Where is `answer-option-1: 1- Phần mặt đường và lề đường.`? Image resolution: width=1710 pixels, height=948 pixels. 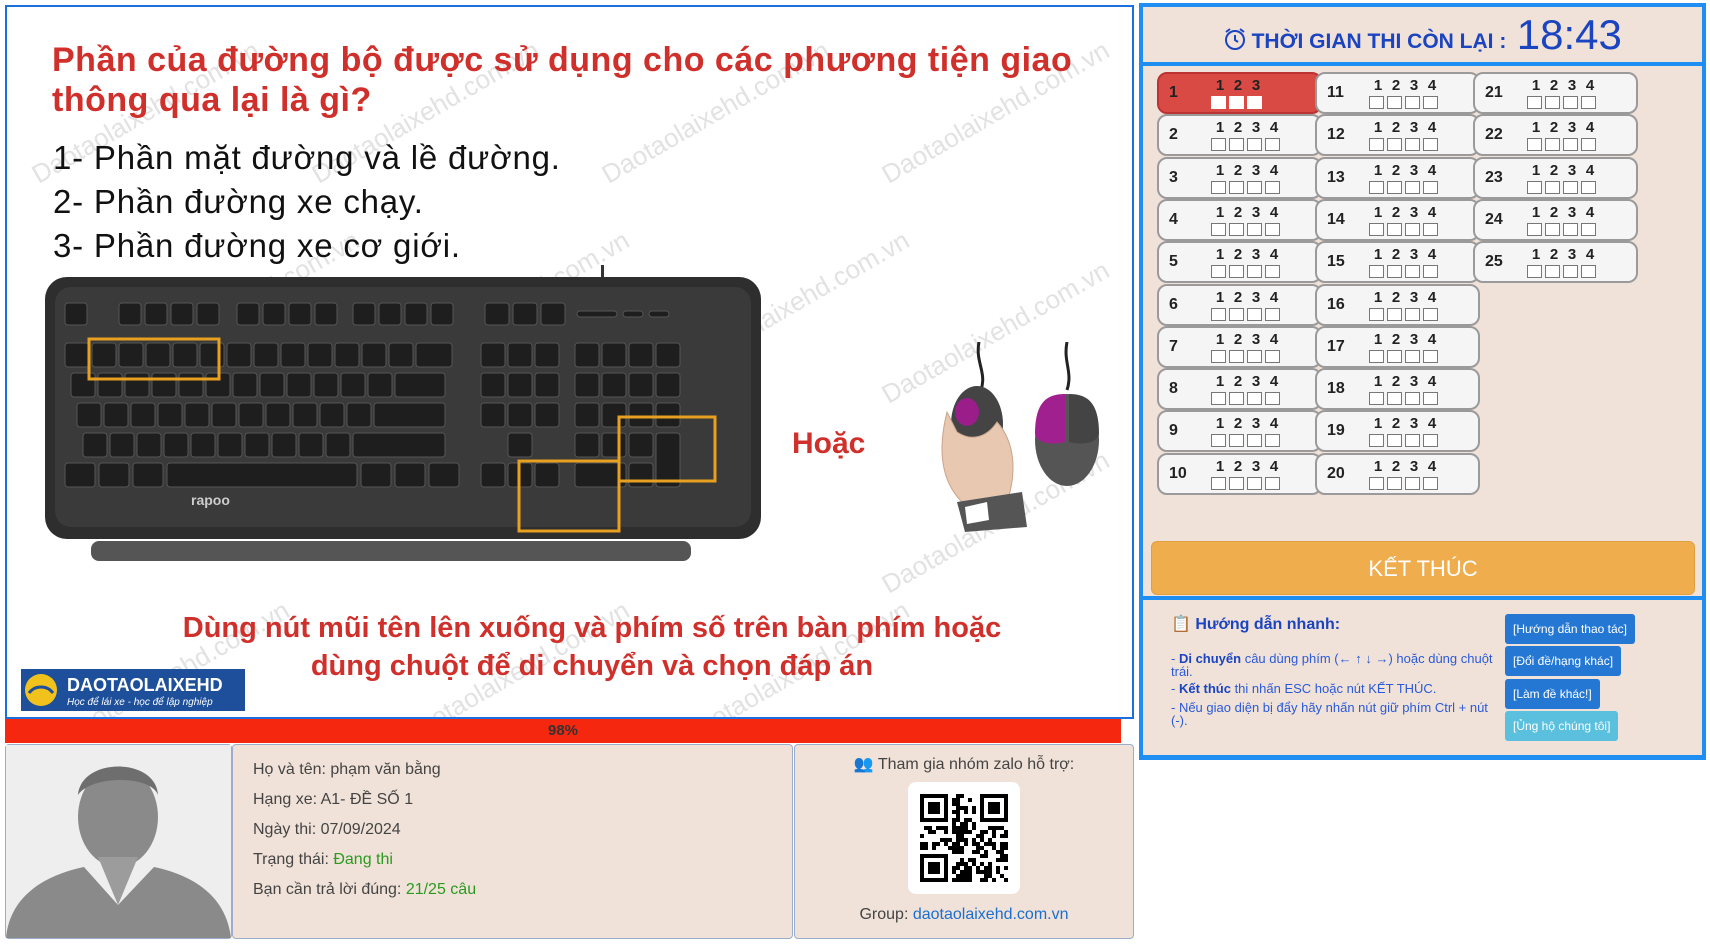
answer-option-1: 1- Phần mặt đường và lề đường. is located at coordinates (307, 158).